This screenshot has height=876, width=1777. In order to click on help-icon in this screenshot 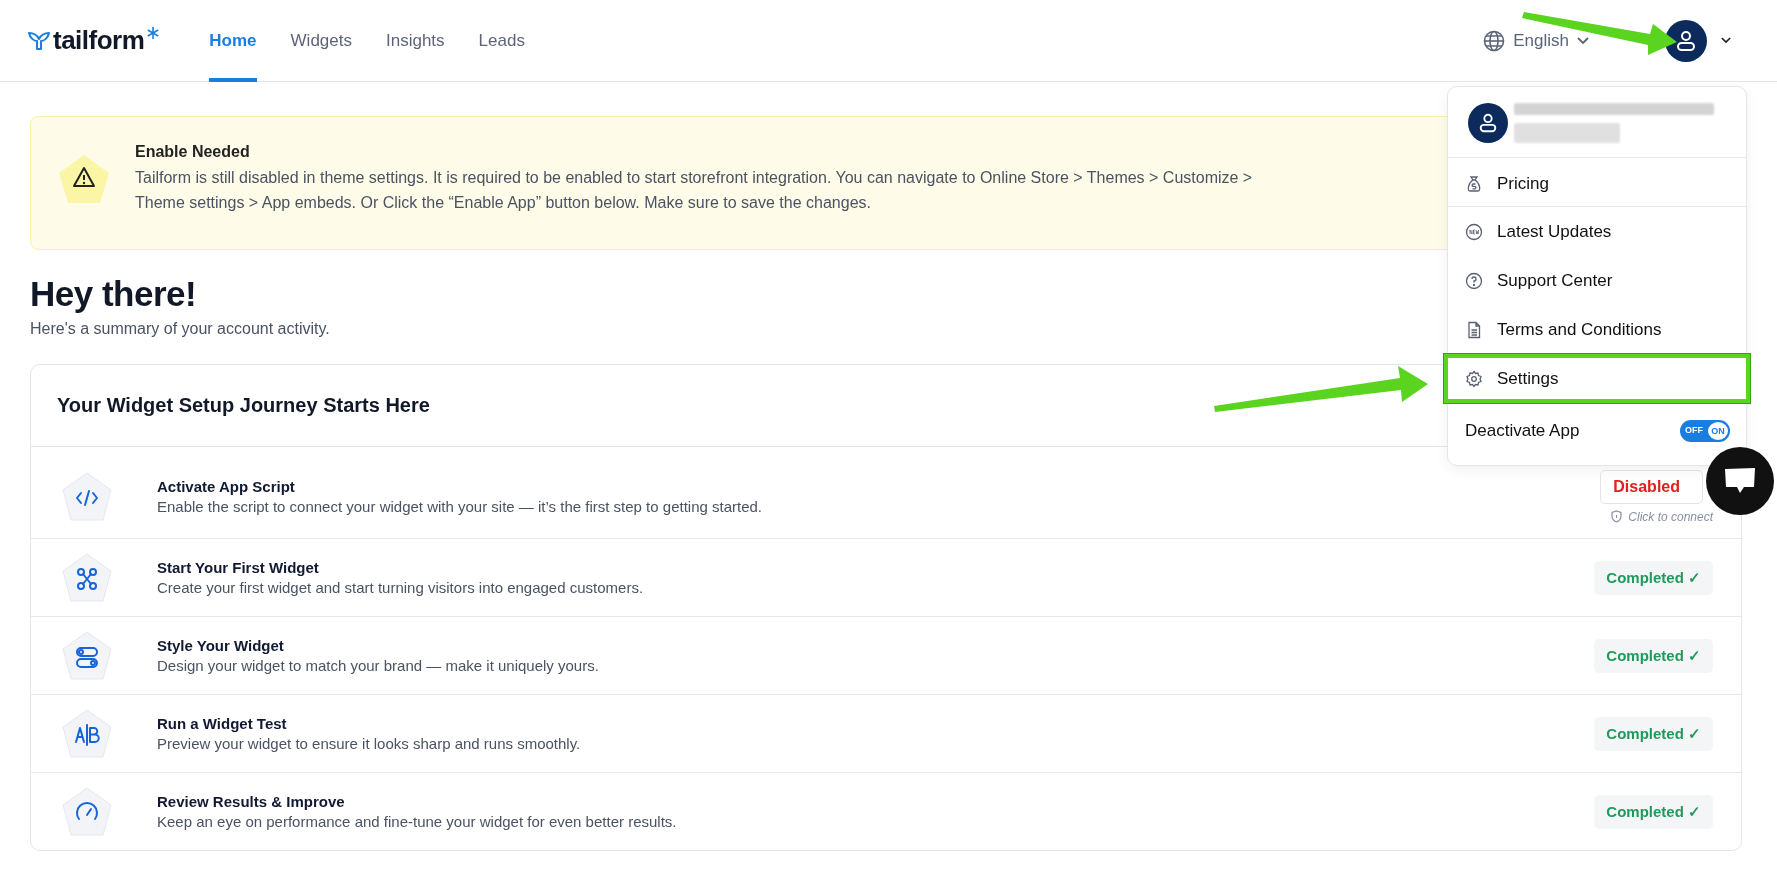, I will do `click(1474, 280)`.